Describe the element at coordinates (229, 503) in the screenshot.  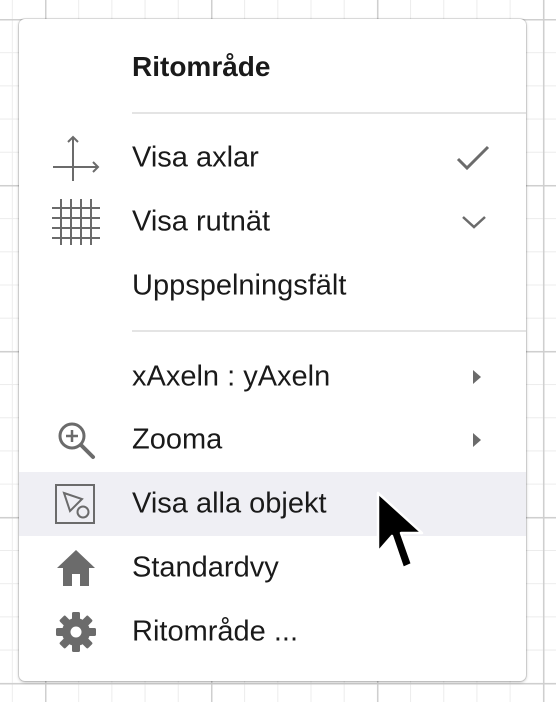
I see `menu-item-label: Visa alla objekt` at that location.